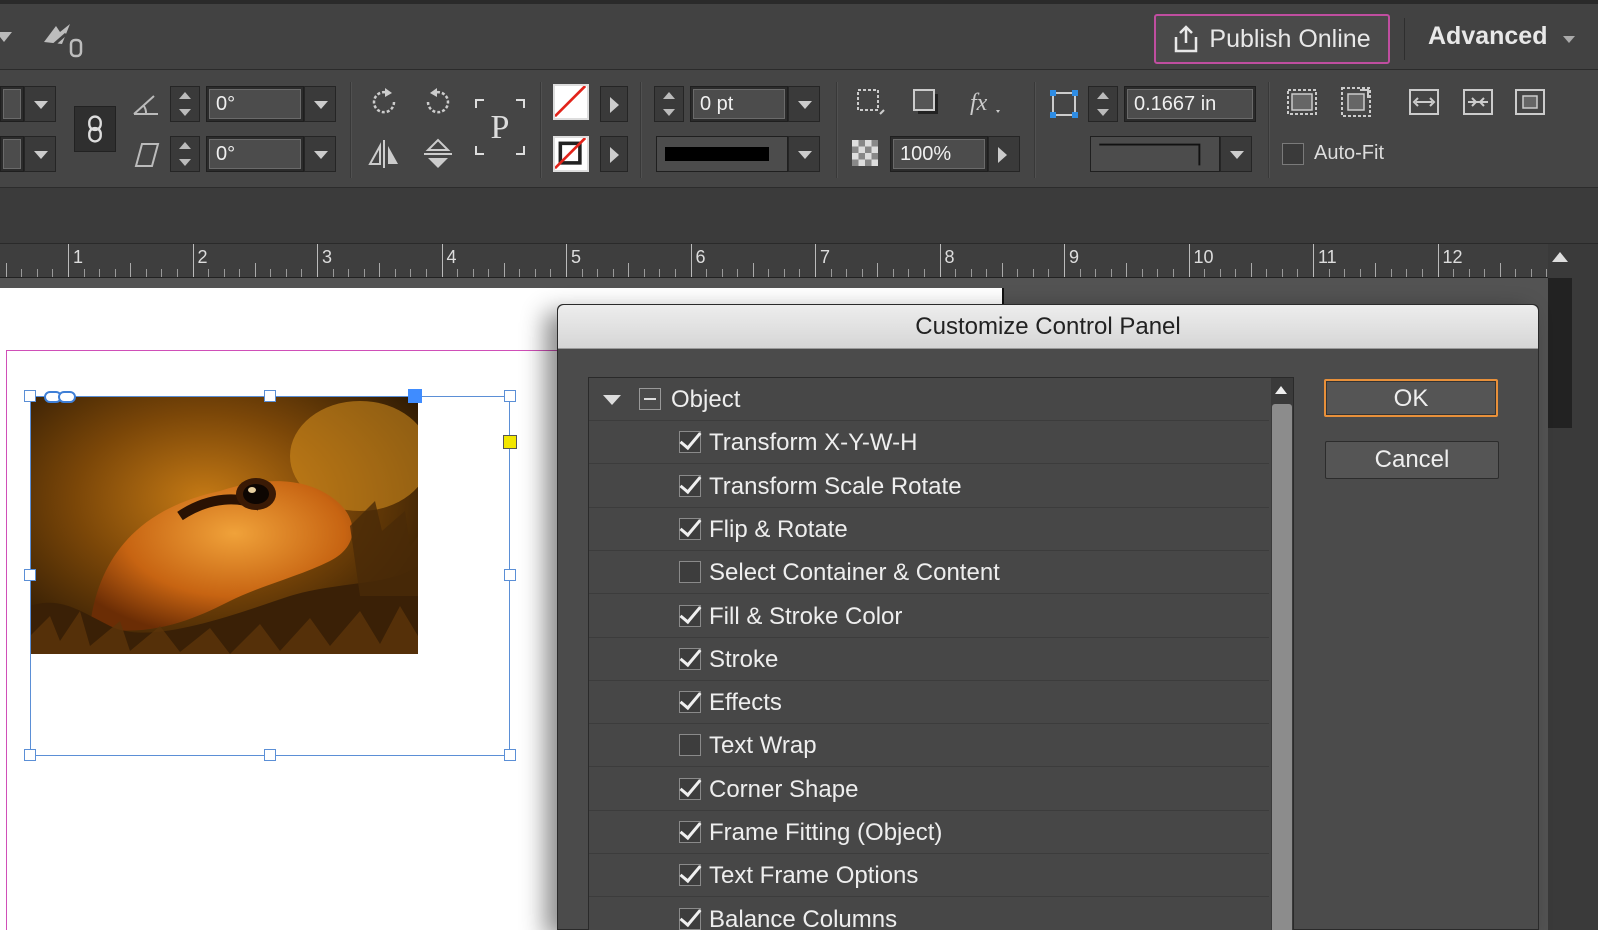 This screenshot has height=930, width=1598. I want to click on tree-scrollbar-thumb, so click(1282, 667).